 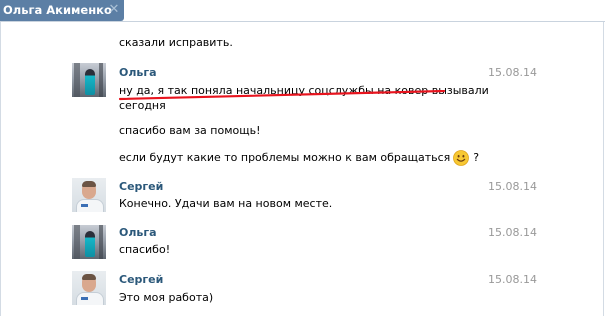 What do you see at coordinates (282, 95) in the screenshot?
I see `red-underline-annotation` at bounding box center [282, 95].